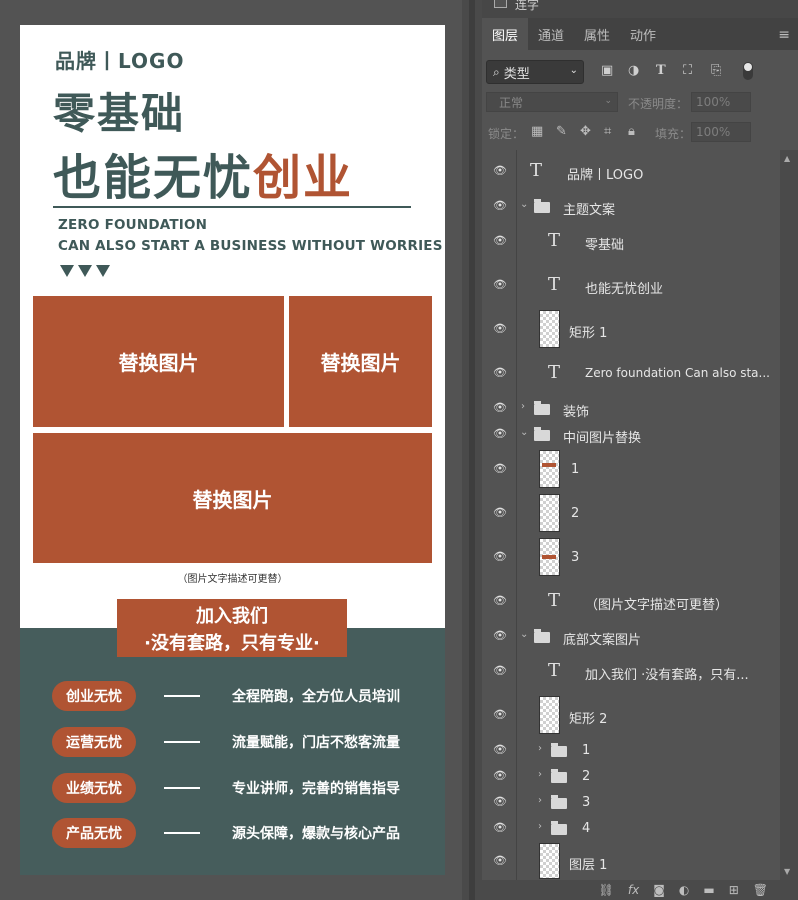 The width and height of the screenshot is (798, 900). What do you see at coordinates (607, 131) in the screenshot?
I see `lock-artboard-icon: ⌗` at bounding box center [607, 131].